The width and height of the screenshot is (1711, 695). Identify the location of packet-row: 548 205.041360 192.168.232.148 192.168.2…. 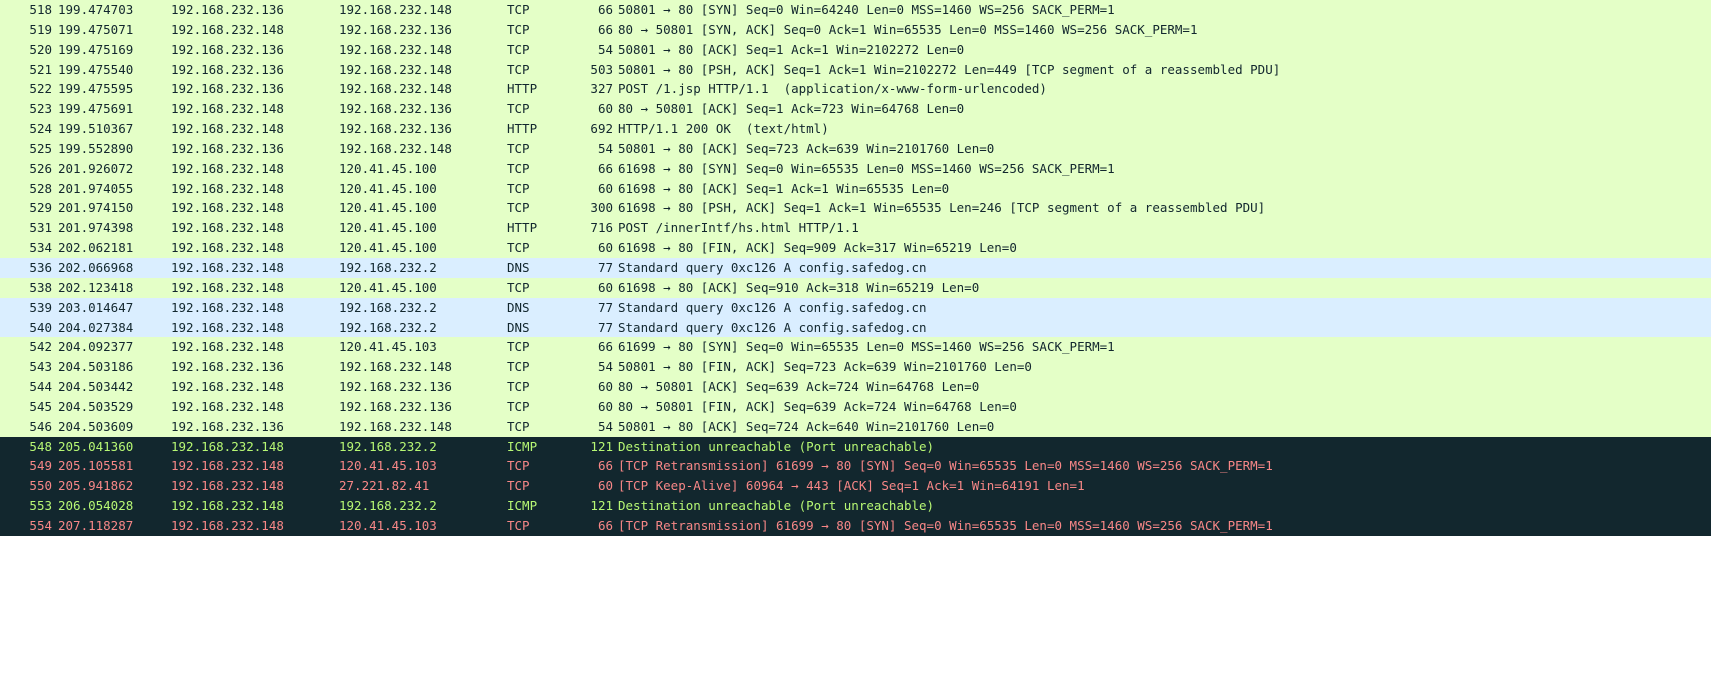
(855, 446).